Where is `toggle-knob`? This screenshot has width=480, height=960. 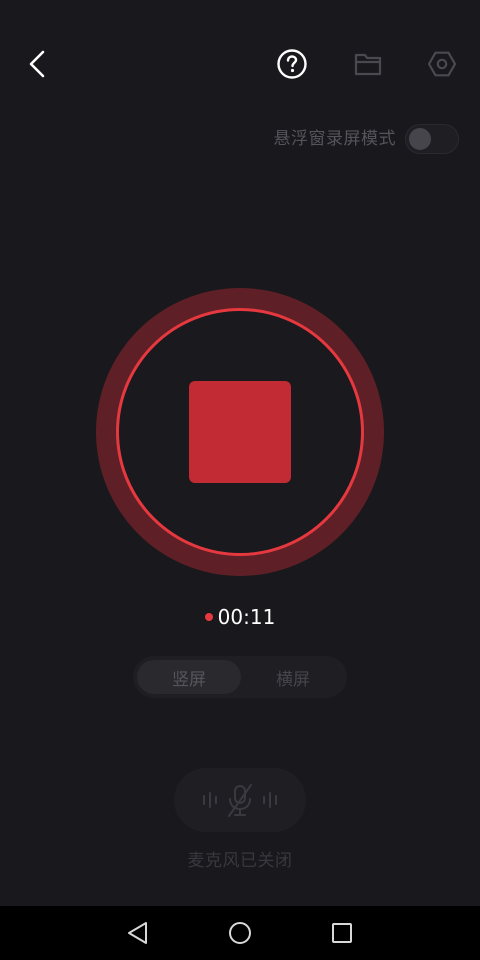 toggle-knob is located at coordinates (420, 139).